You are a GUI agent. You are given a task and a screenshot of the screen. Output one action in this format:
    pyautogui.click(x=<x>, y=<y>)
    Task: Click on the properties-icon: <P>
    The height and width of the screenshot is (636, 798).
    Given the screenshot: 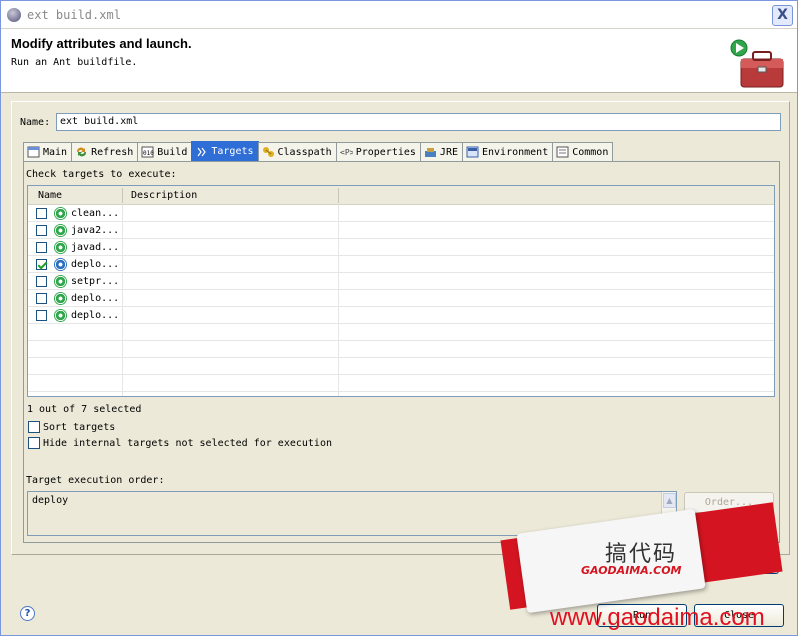 What is the action you would take?
    pyautogui.click(x=346, y=152)
    